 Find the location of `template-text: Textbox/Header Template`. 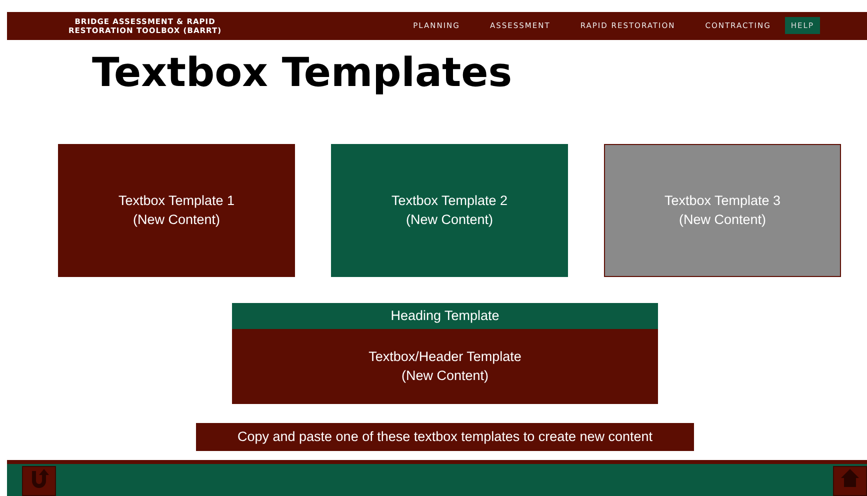

template-text: Textbox/Header Template is located at coordinates (445, 357).